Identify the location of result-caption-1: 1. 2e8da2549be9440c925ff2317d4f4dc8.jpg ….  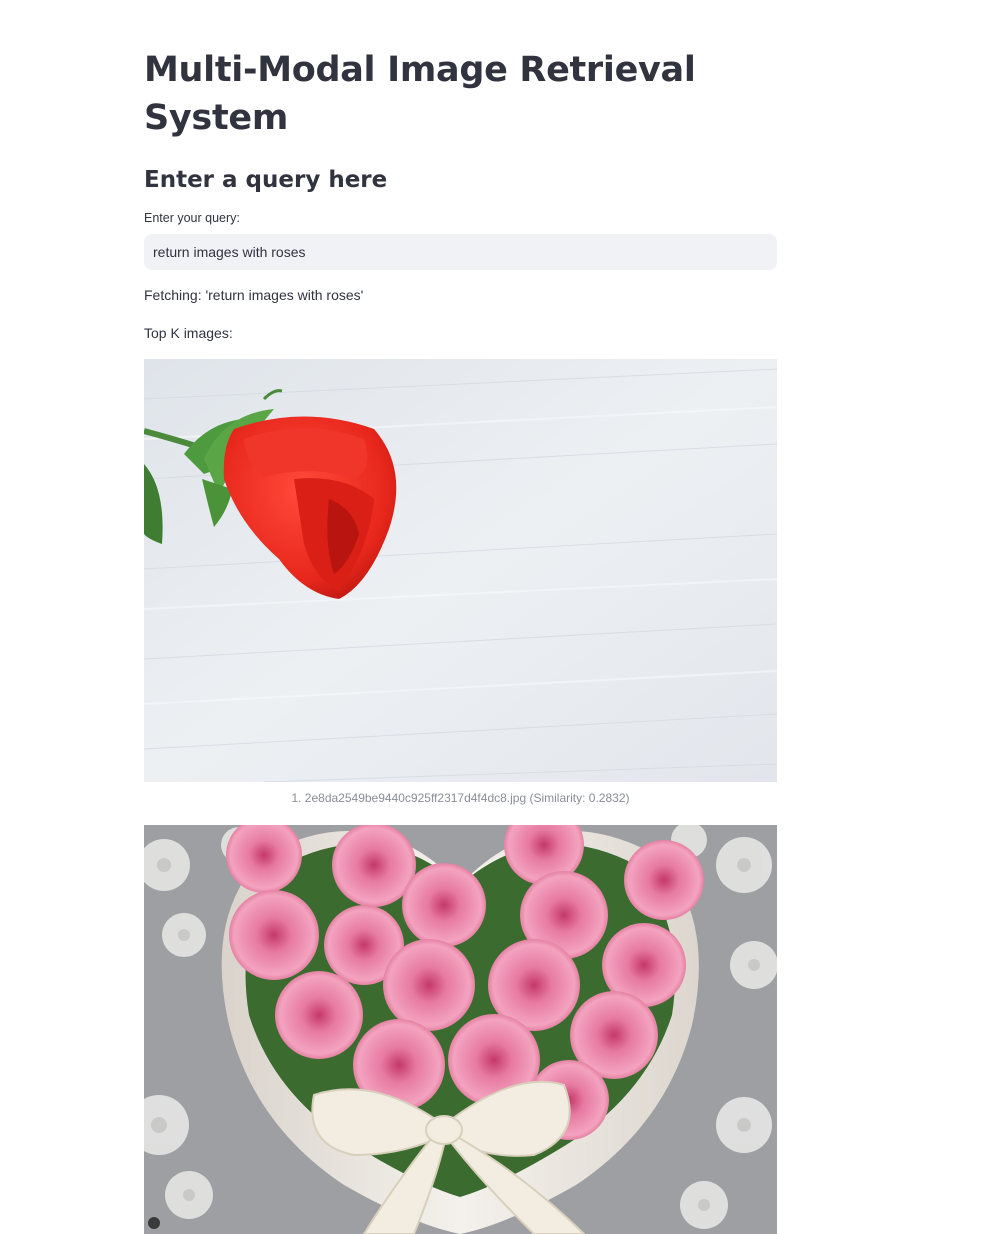
(460, 798).